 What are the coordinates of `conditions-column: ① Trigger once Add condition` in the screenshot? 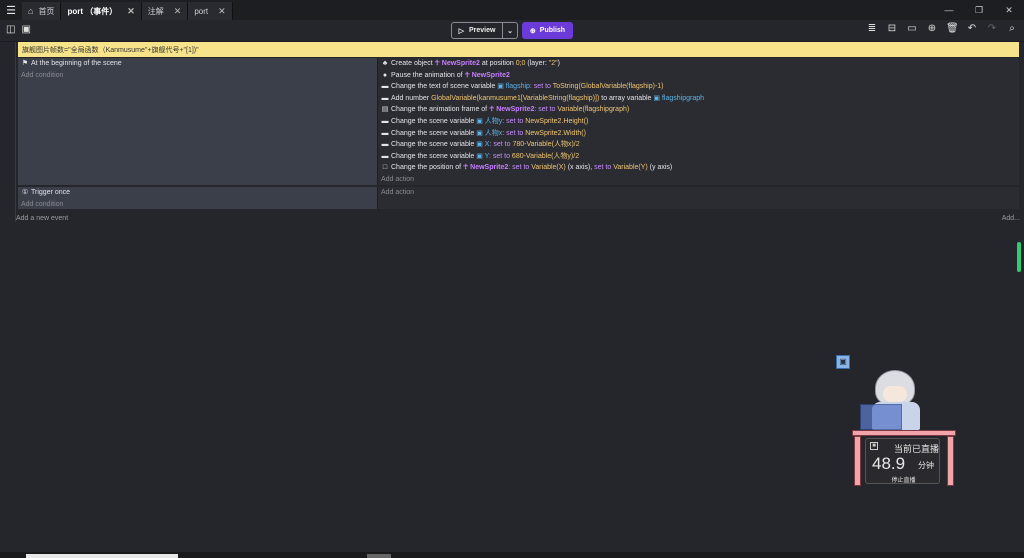 It's located at (197, 198).